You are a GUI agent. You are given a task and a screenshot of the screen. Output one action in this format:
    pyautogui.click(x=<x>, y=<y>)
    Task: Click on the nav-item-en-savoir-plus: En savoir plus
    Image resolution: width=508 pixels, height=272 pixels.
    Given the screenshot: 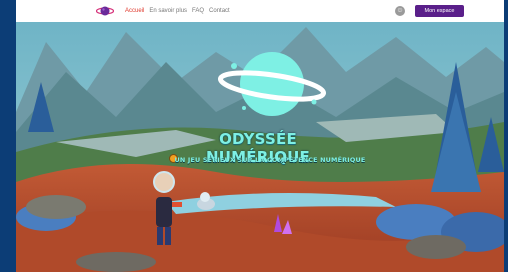 What is the action you would take?
    pyautogui.click(x=168, y=11)
    